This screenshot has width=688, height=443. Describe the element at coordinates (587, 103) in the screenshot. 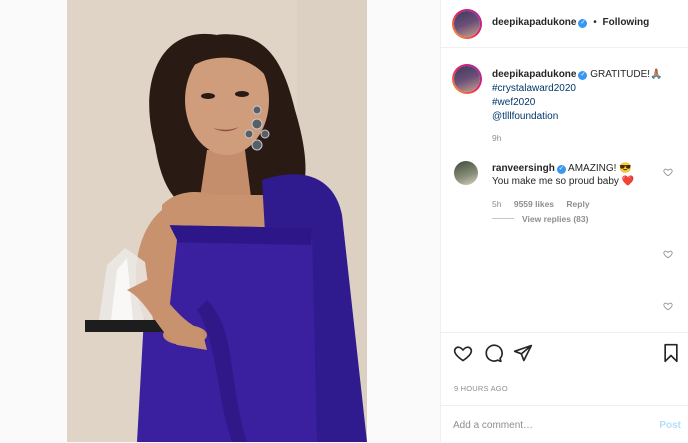

I see `hashtag-link: #wef2020` at that location.